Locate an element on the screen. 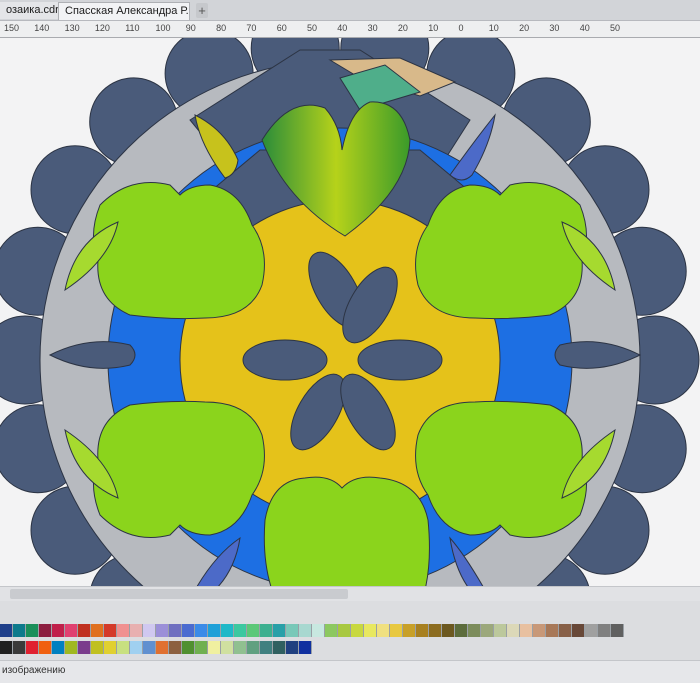 Image resolution: width=700 pixels, height=683 pixels. document-tab-bar: озаика.cdr* Спасская Александра Р.* + is located at coordinates (350, 10).